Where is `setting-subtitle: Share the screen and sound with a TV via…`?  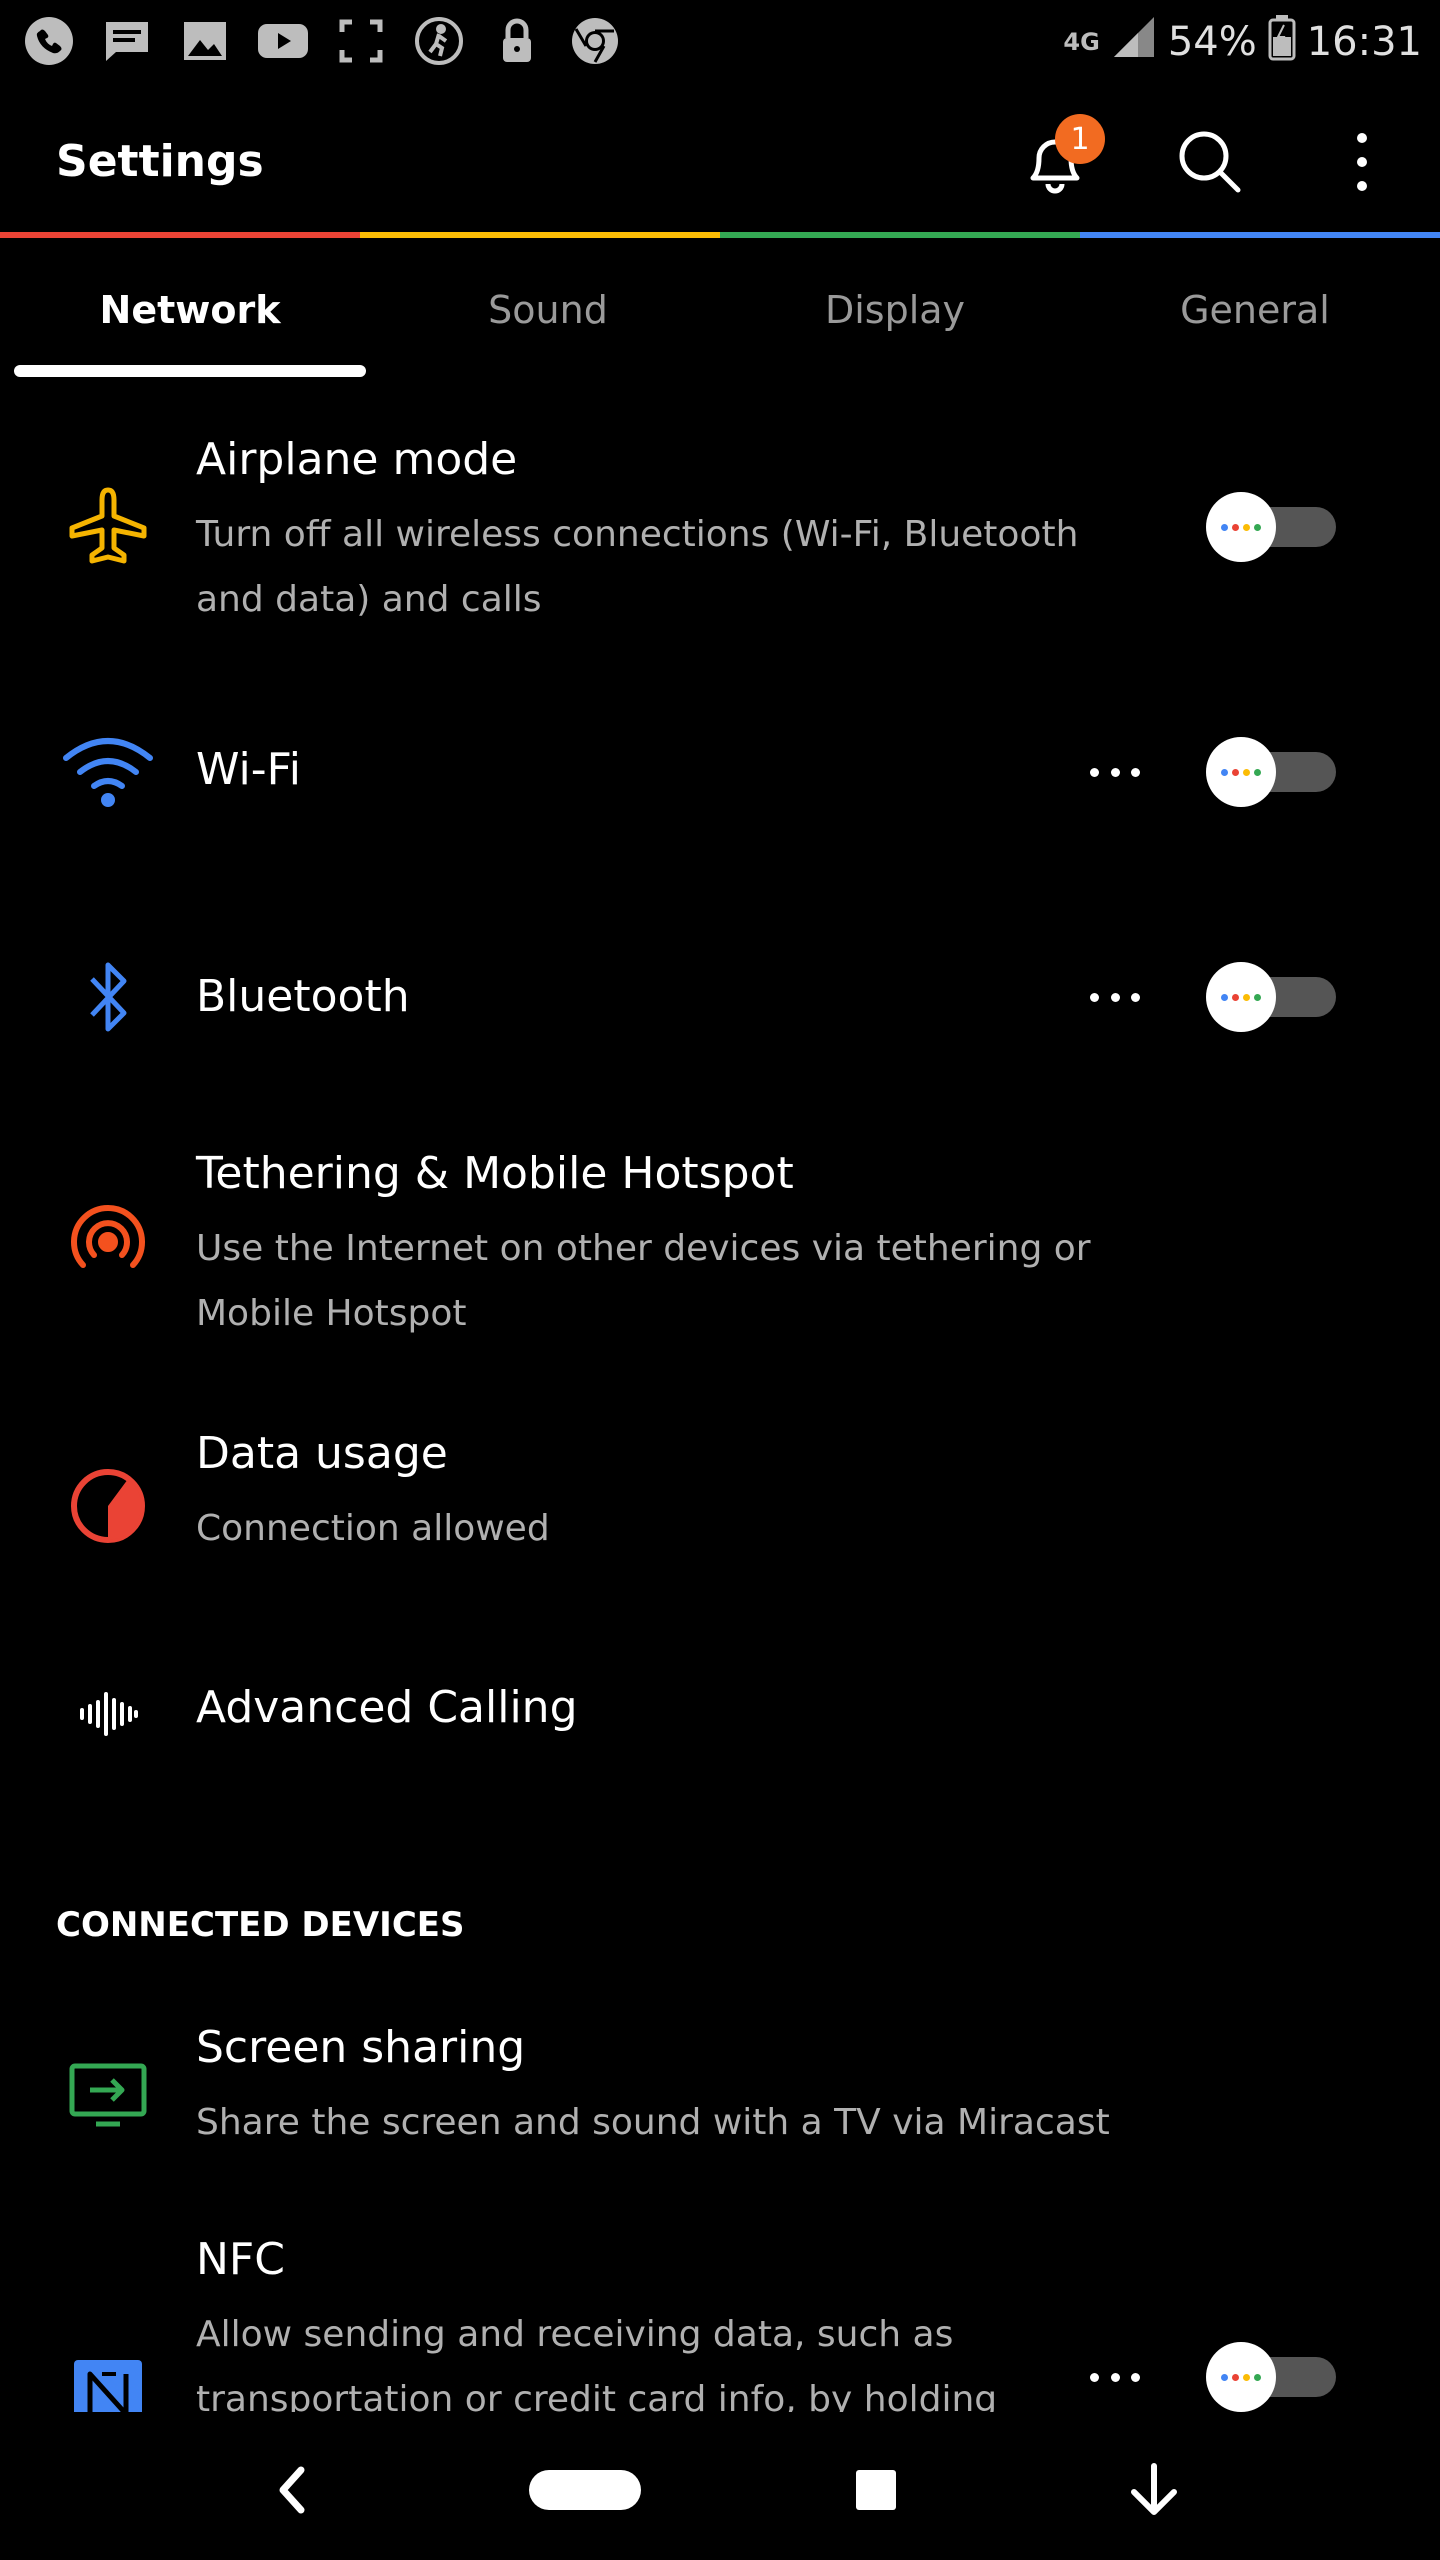
setting-subtitle: Share the screen and sound with a TV via… is located at coordinates (653, 2122).